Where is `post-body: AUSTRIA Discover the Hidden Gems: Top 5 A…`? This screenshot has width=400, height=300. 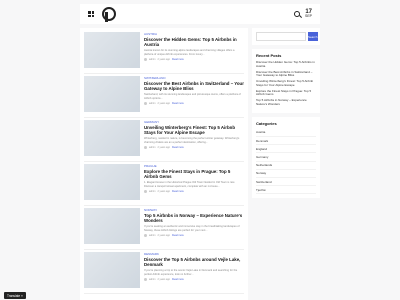
post-body: AUSTRIA Discover the Hidden Gems: Top 5 A… is located at coordinates (194, 52).